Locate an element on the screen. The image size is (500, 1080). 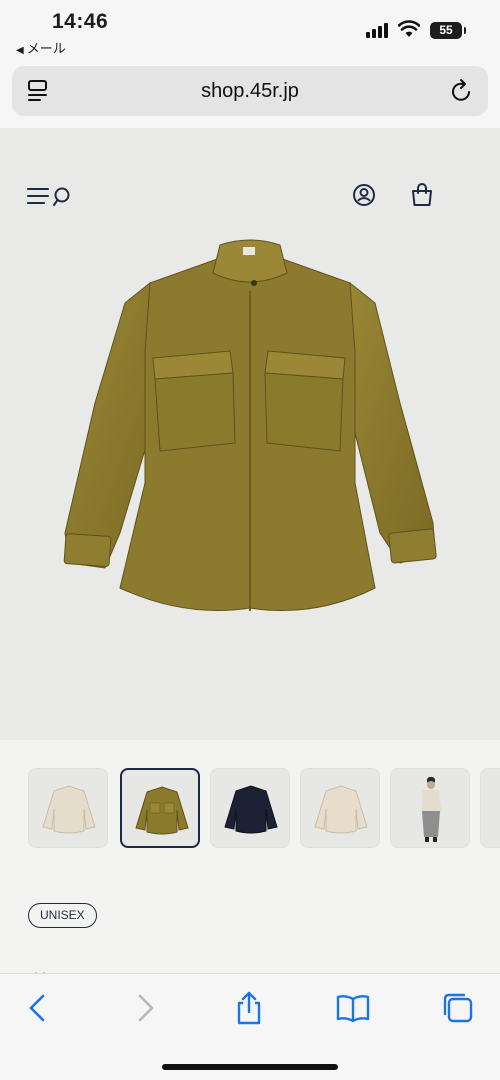
address-bar: shop.45r.jp is located at coordinates (250, 91).